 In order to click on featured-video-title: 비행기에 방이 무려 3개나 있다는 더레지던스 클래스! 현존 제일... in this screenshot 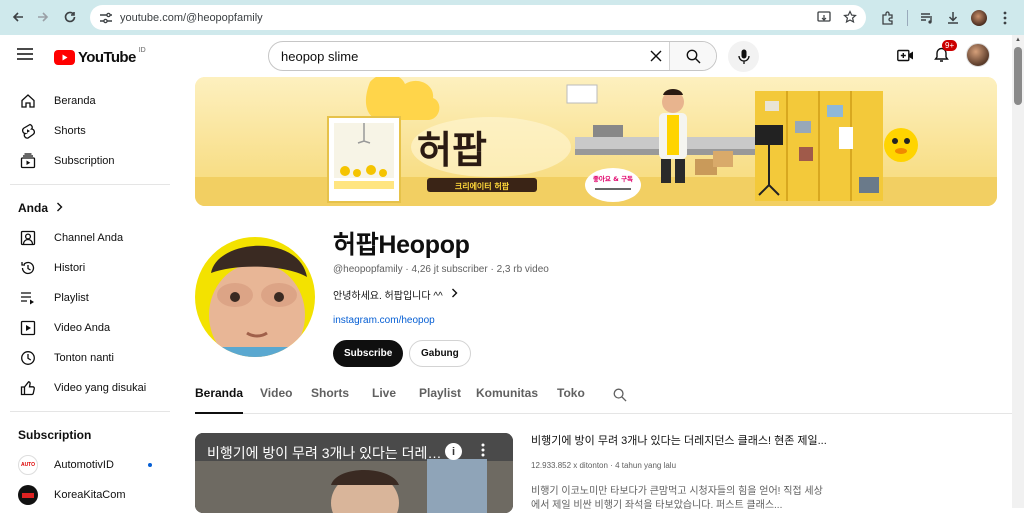, I will do `click(681, 440)`.